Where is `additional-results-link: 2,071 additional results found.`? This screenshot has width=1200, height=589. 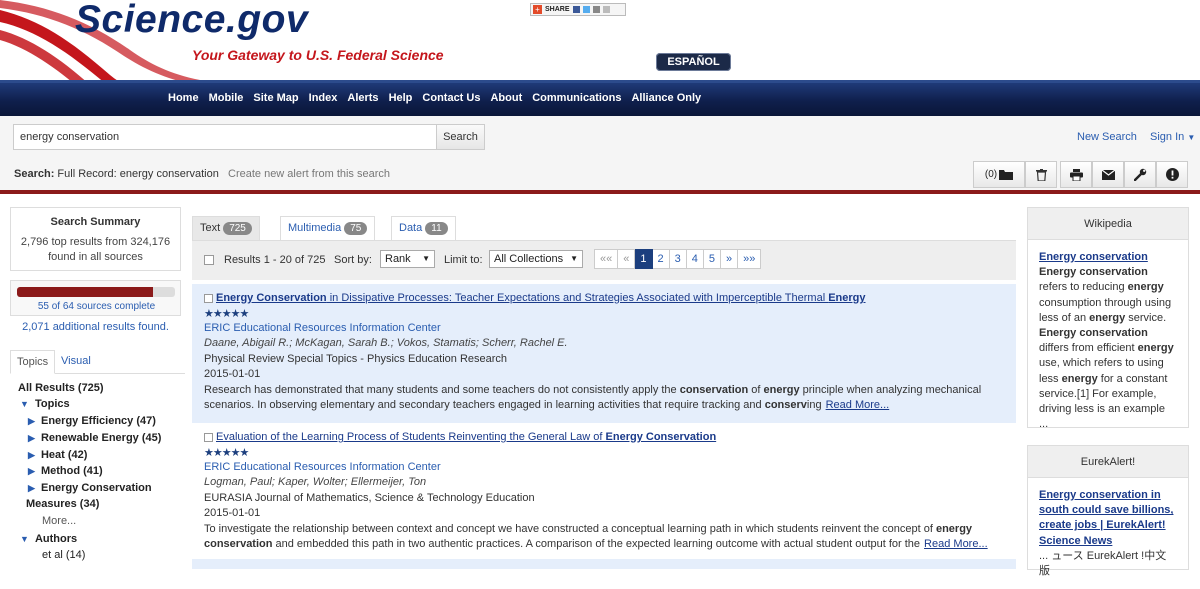
additional-results-link: 2,071 additional results found. is located at coordinates (95, 327).